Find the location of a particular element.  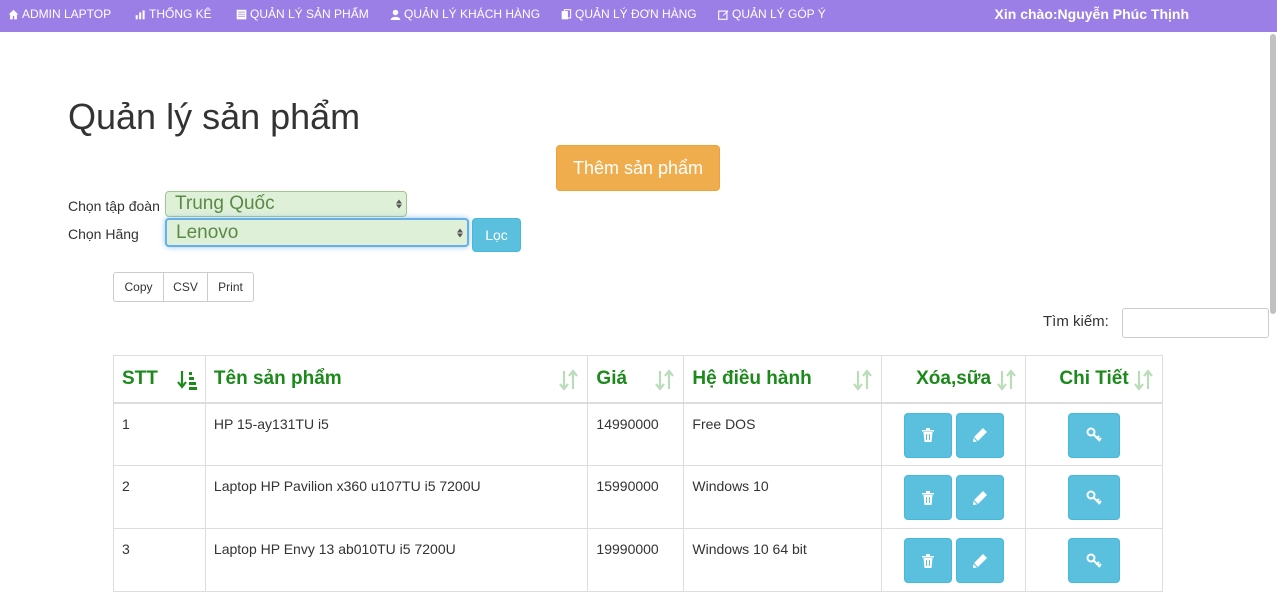

print-button: Print is located at coordinates (230, 287).